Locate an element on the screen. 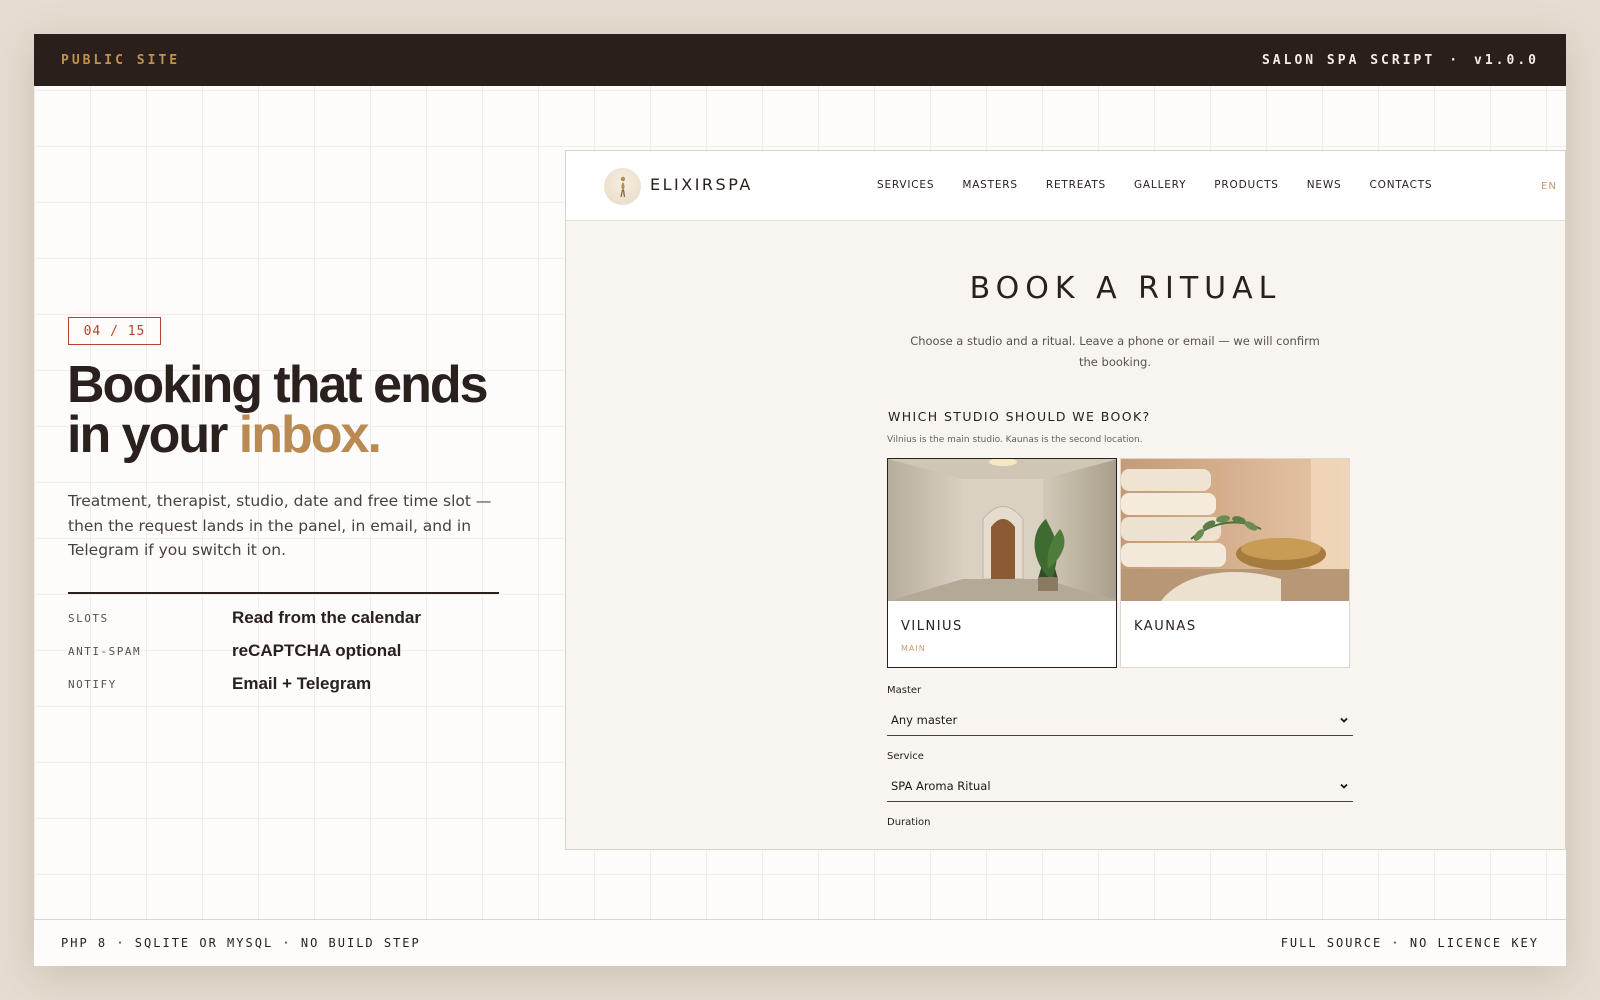  duration-label: Duration is located at coordinates (909, 822).